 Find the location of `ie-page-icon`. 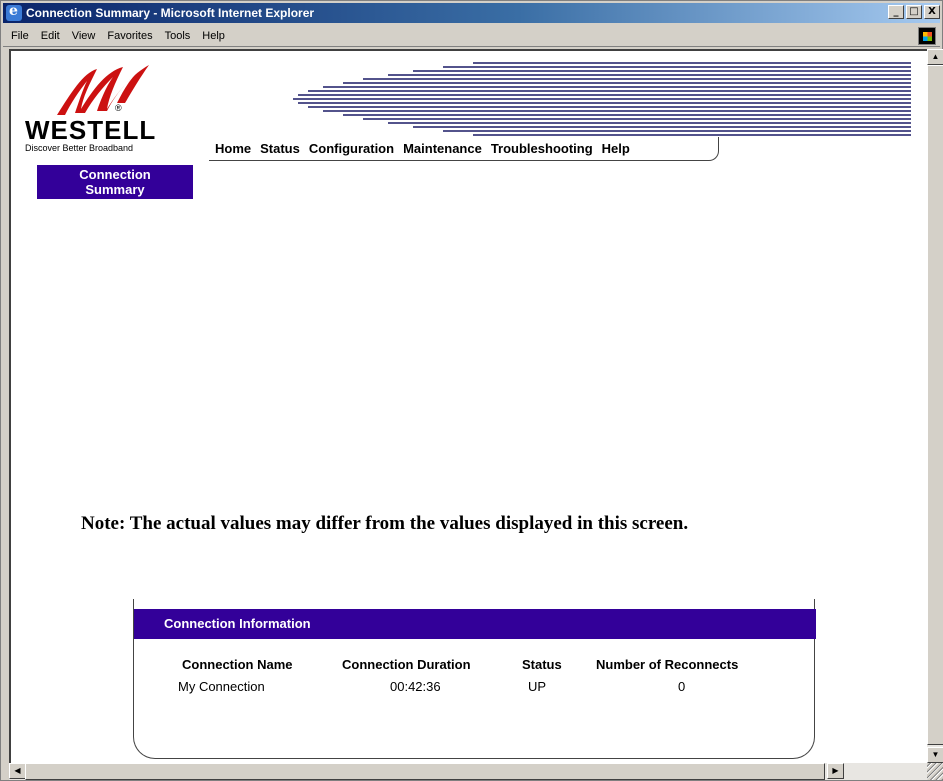

ie-page-icon is located at coordinates (14, 12).